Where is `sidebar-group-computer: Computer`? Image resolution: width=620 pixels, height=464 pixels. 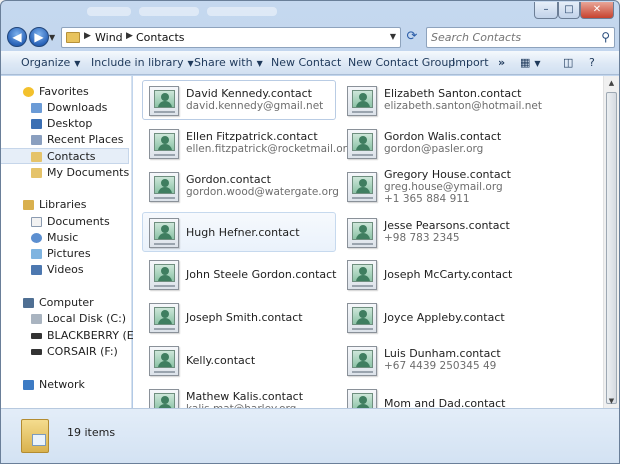
sidebar-group-computer: Computer is located at coordinates (65, 303).